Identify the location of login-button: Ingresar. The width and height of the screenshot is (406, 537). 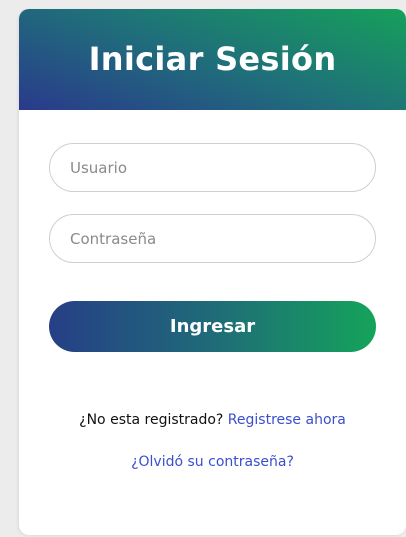
(212, 326).